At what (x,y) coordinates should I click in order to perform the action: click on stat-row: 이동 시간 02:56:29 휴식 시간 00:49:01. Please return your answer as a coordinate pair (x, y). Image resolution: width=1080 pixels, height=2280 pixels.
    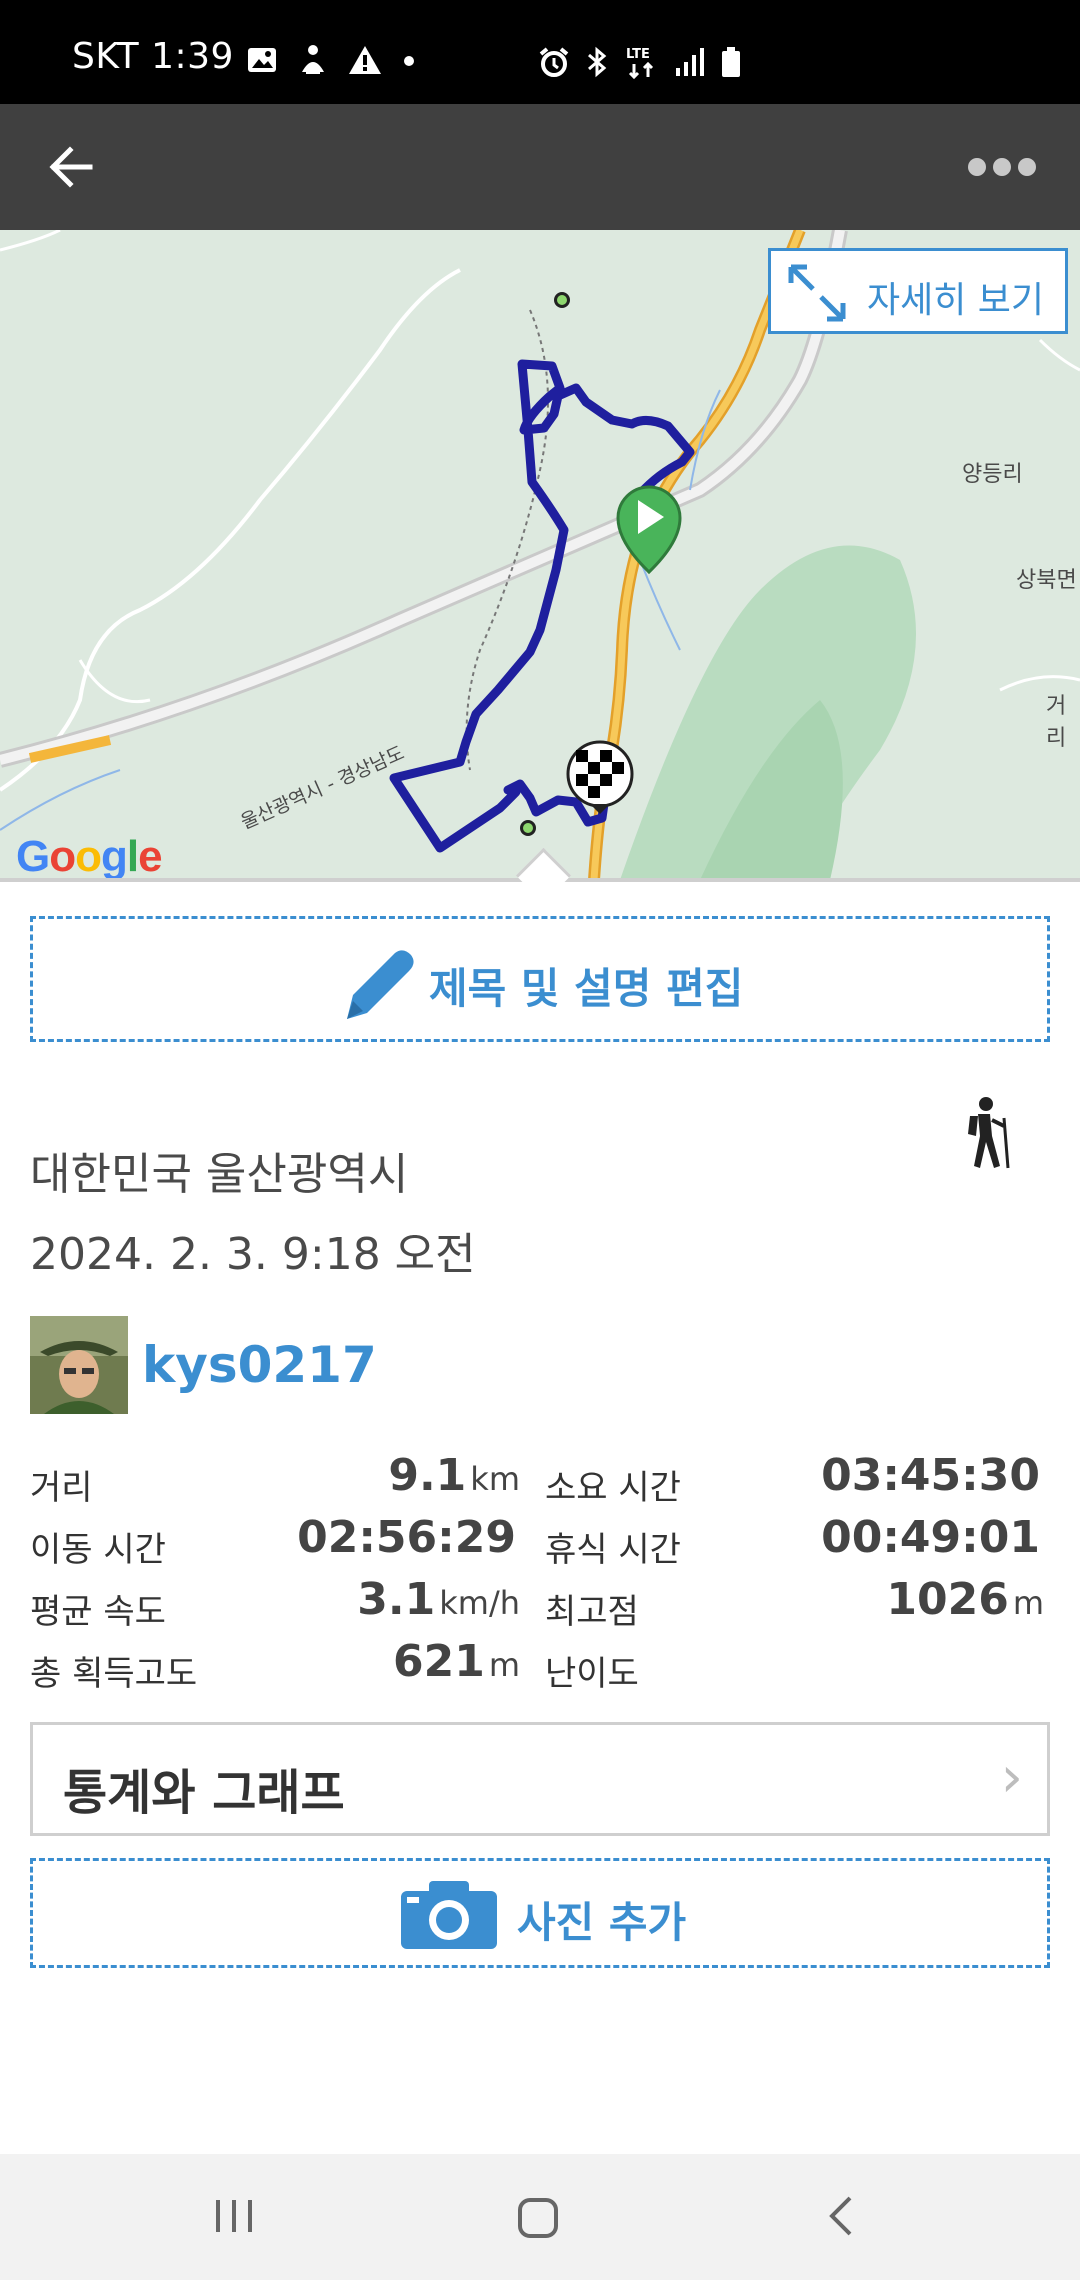
    Looking at the image, I should click on (540, 1541).